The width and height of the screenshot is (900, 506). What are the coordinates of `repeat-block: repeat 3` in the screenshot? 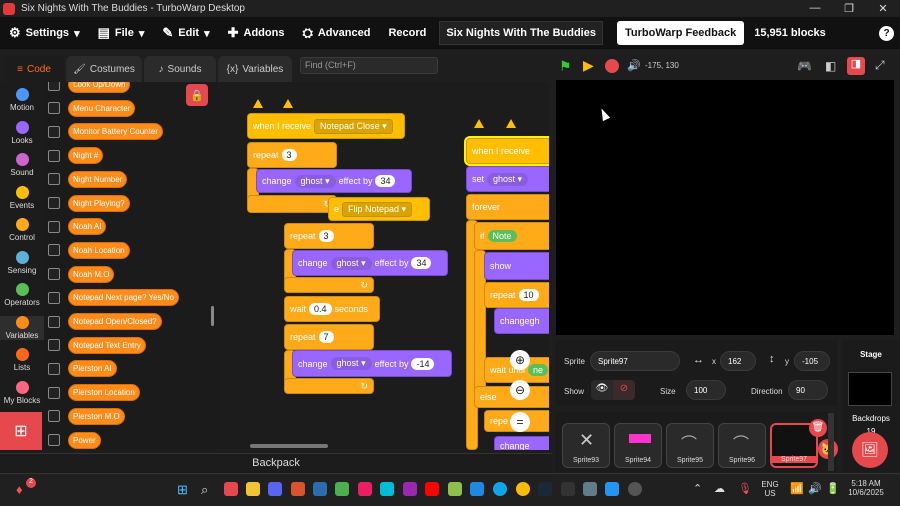 It's located at (292, 155).